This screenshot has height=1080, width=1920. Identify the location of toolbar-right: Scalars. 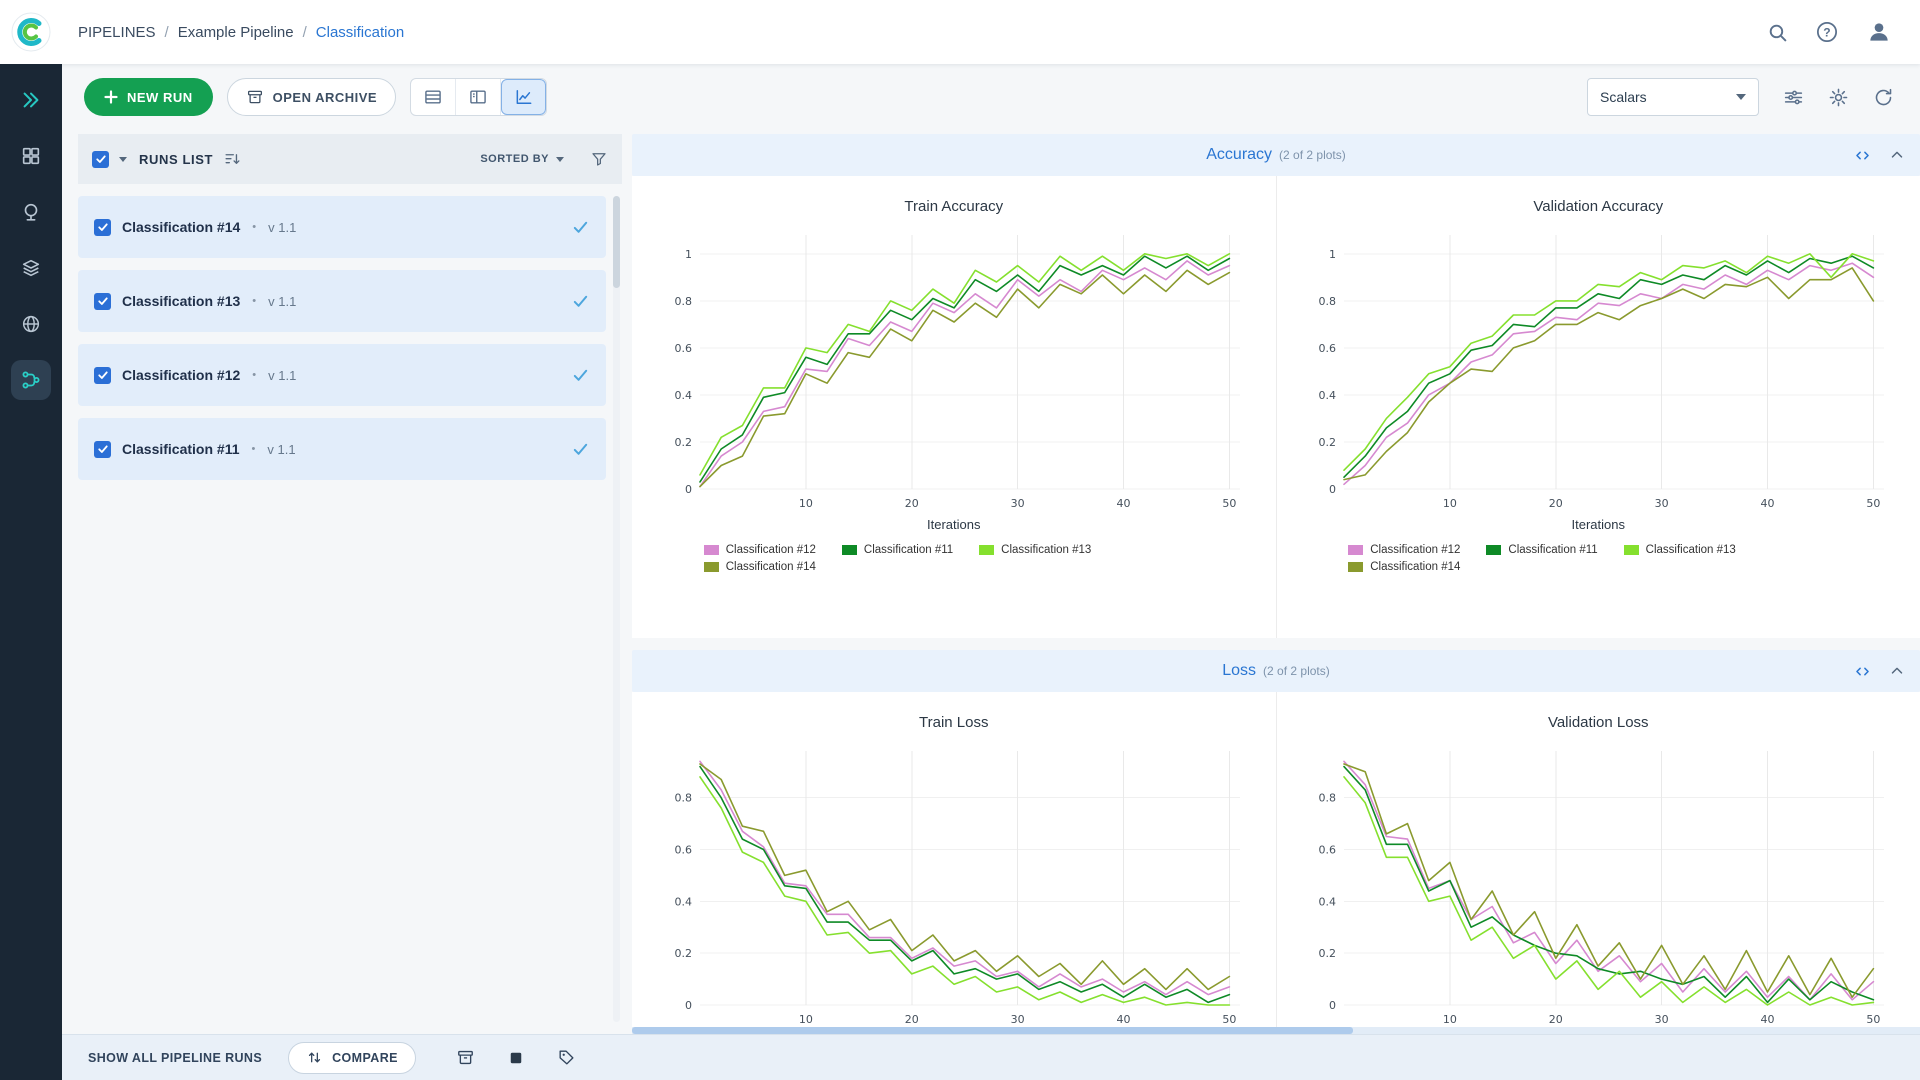
(1740, 97).